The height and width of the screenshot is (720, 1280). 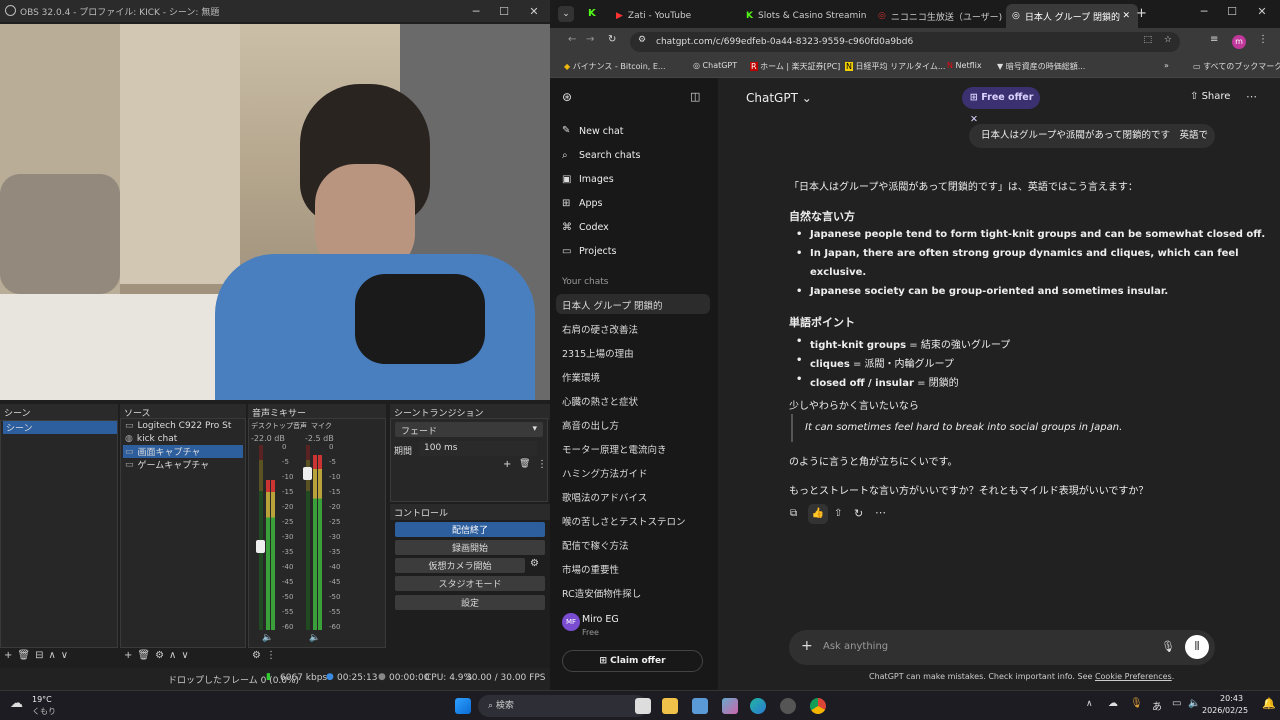 What do you see at coordinates (779, 98) in the screenshot?
I see `model-selector: ChatGPT ⌄` at bounding box center [779, 98].